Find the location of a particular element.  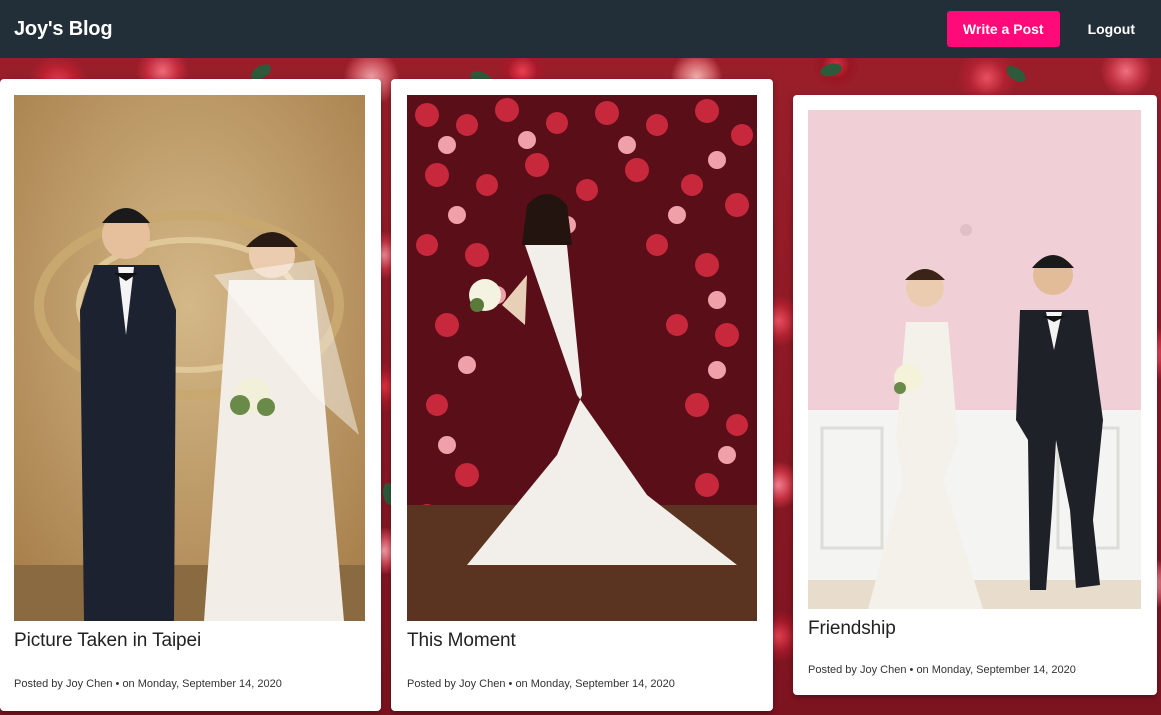

nav-actions: Write a Post Logout is located at coordinates (1046, 29).